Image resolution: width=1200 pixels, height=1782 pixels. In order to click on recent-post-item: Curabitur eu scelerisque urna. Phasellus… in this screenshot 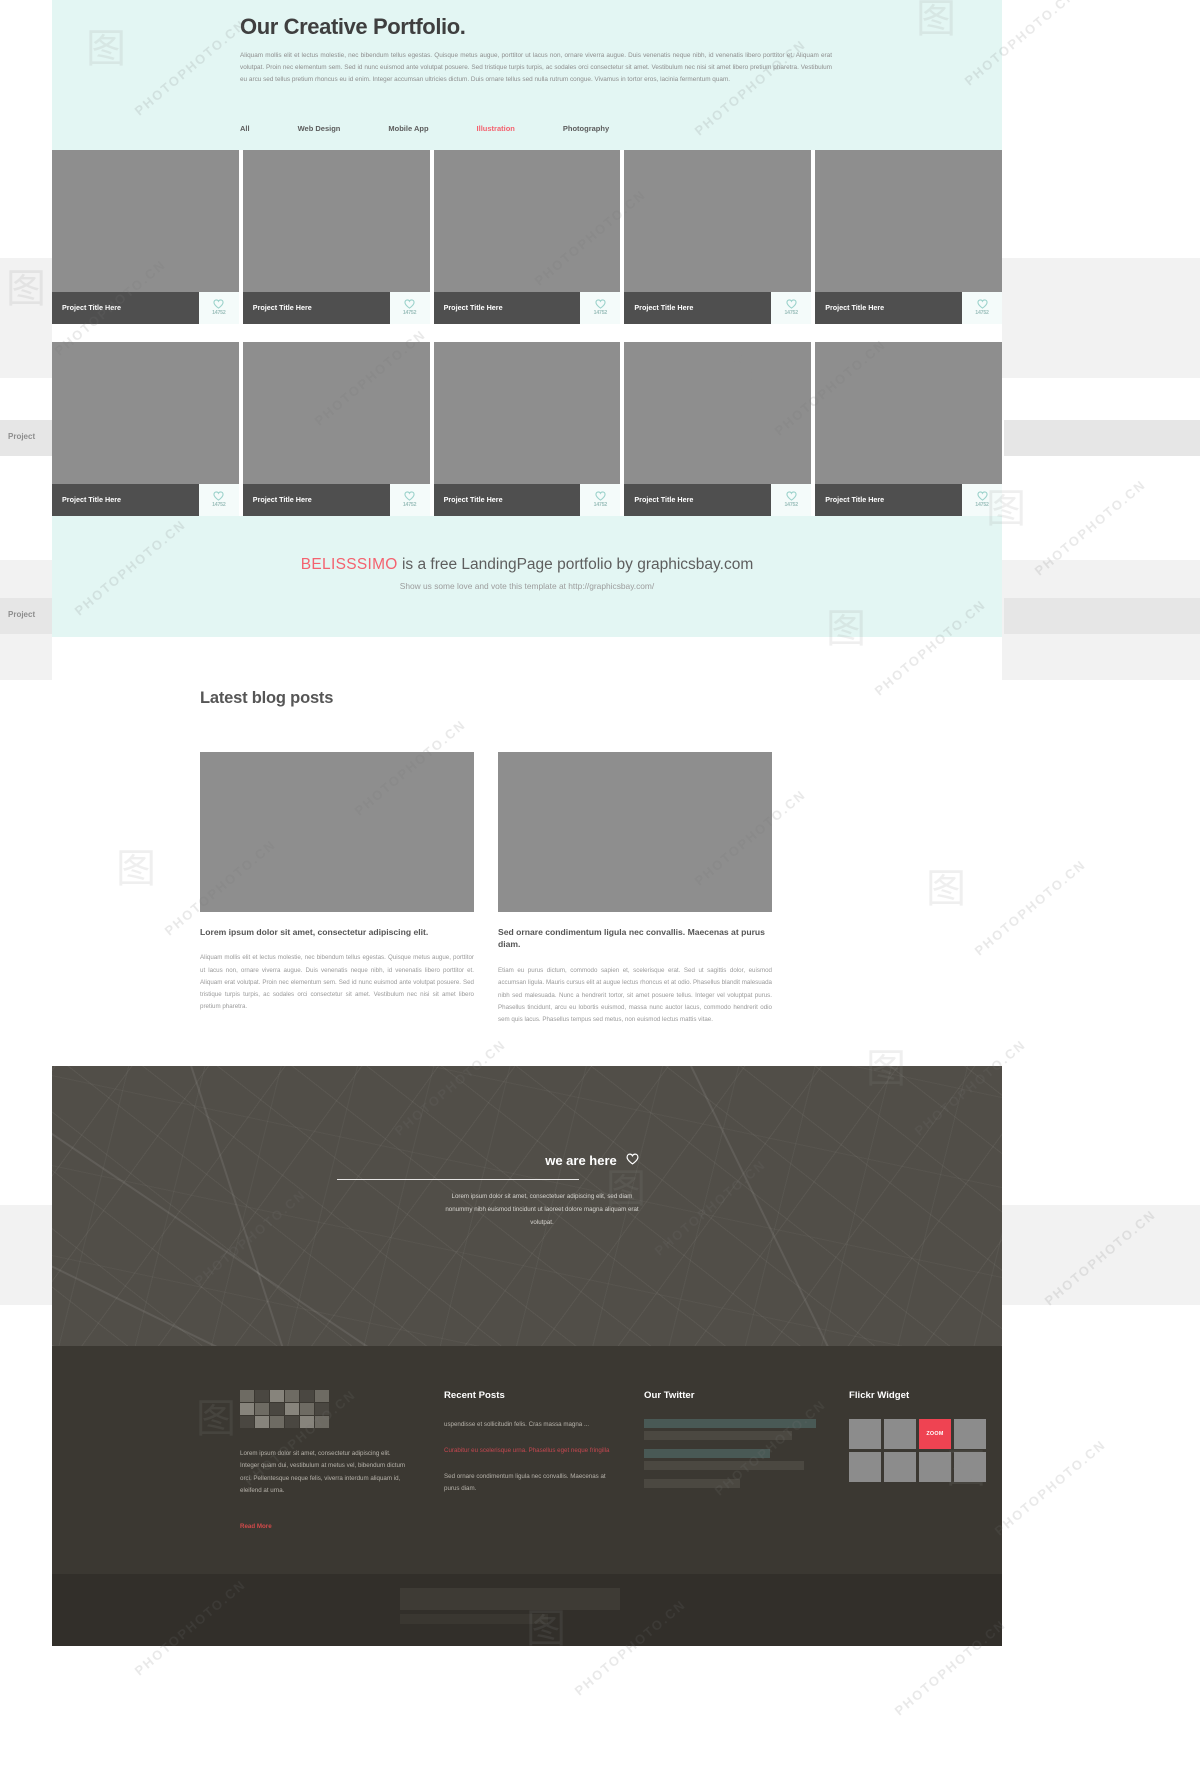, I will do `click(532, 1451)`.